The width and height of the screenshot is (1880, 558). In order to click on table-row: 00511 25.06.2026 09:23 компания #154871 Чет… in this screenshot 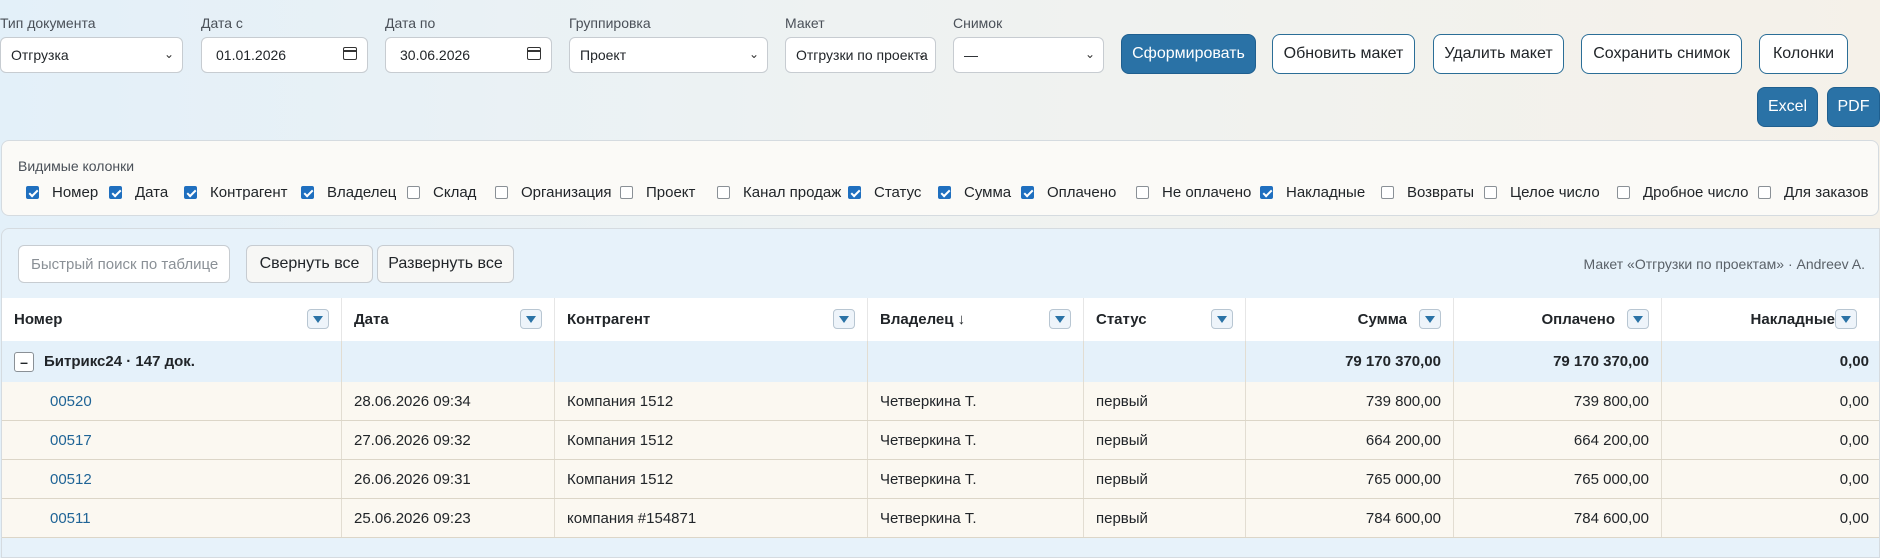, I will do `click(940, 518)`.